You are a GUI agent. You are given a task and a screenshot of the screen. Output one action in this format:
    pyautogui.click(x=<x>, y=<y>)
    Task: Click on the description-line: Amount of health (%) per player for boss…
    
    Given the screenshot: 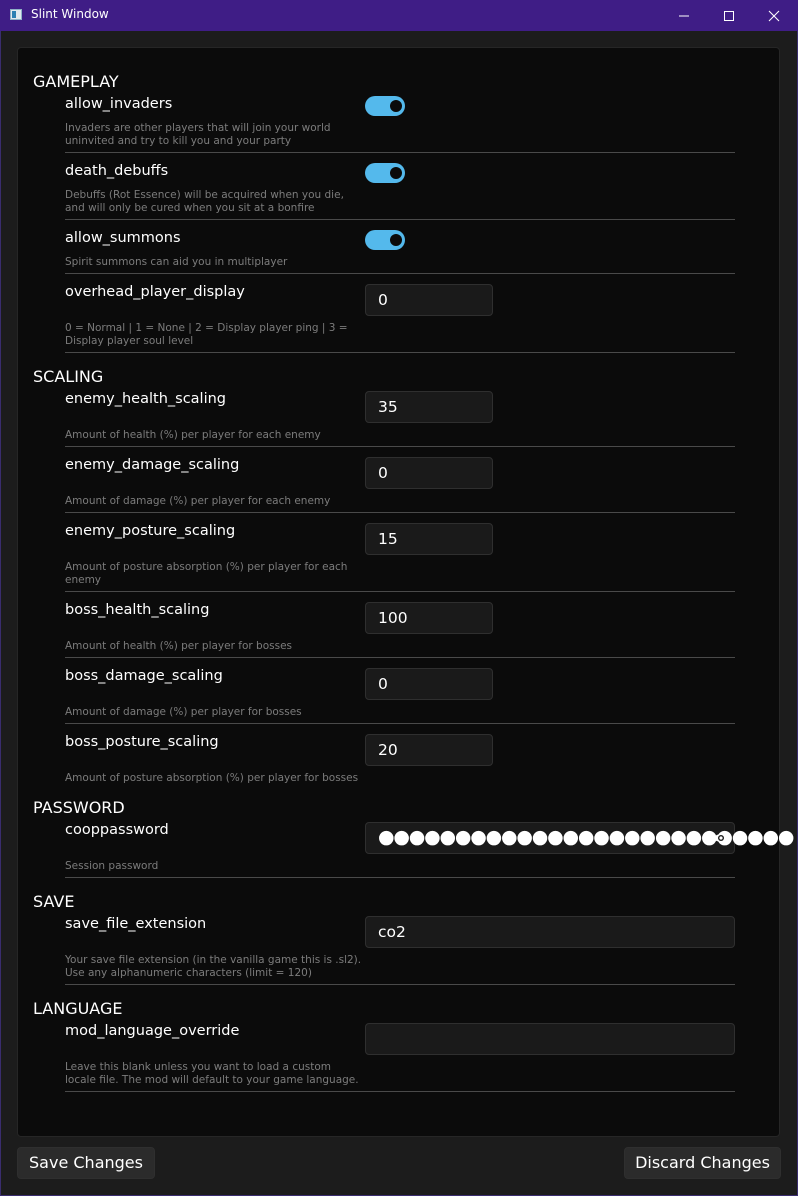 What is the action you would take?
    pyautogui.click(x=179, y=646)
    